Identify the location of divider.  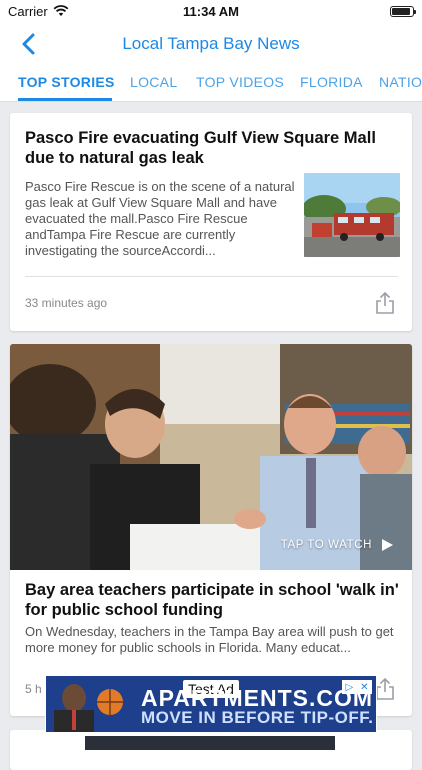
(211, 276).